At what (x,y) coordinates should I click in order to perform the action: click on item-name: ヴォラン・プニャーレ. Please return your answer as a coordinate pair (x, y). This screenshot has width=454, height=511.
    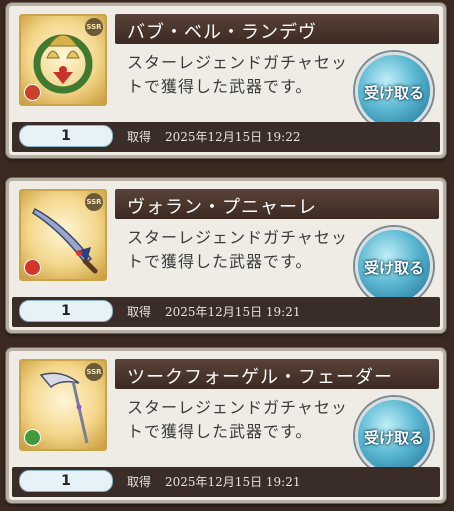
    Looking at the image, I should click on (222, 207).